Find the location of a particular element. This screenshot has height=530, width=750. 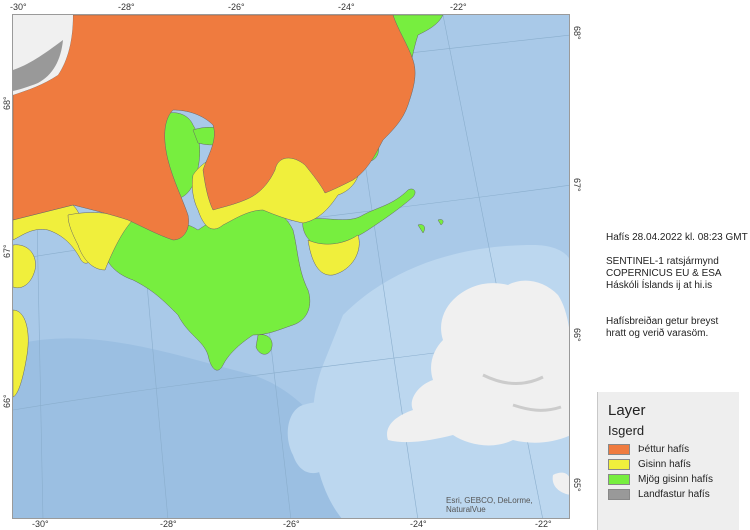

tick-left-3: 66° is located at coordinates (7, 401).